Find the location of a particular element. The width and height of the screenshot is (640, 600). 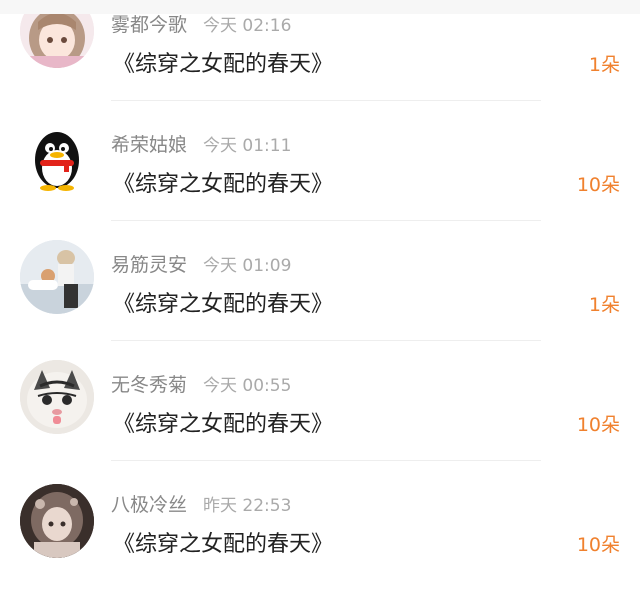

user-name: 雾都今歌 is located at coordinates (149, 23).